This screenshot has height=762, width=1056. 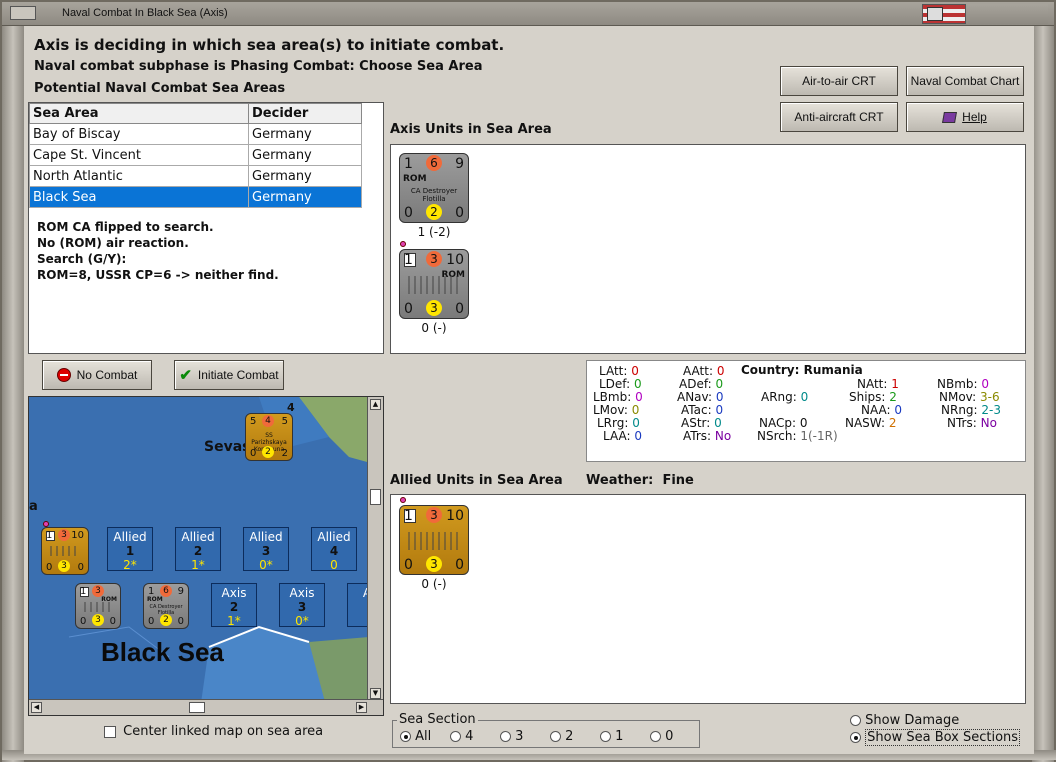 What do you see at coordinates (528, 14) in the screenshot?
I see `title-bar: Naval Combat In Black Sea (Axis)` at bounding box center [528, 14].